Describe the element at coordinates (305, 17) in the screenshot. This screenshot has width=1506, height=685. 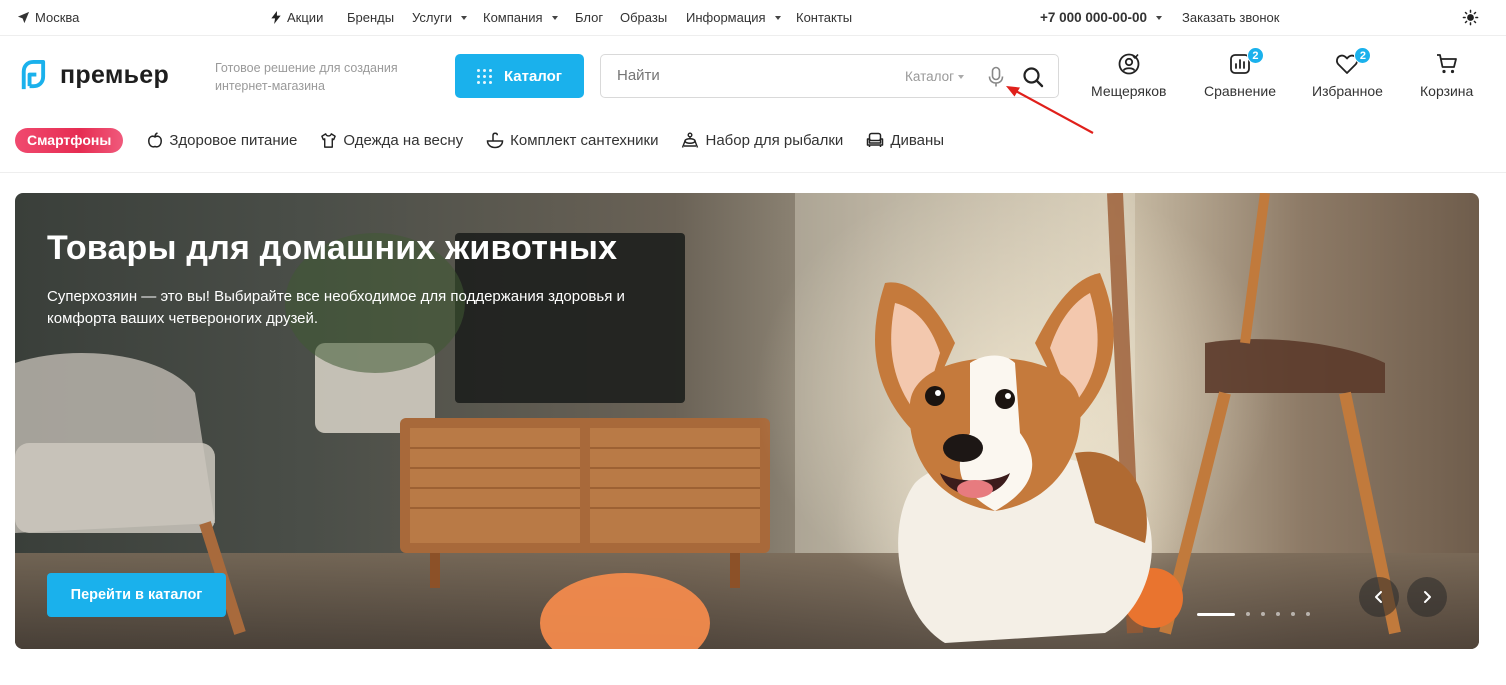
I see `nav-promotions-label: Акции` at that location.